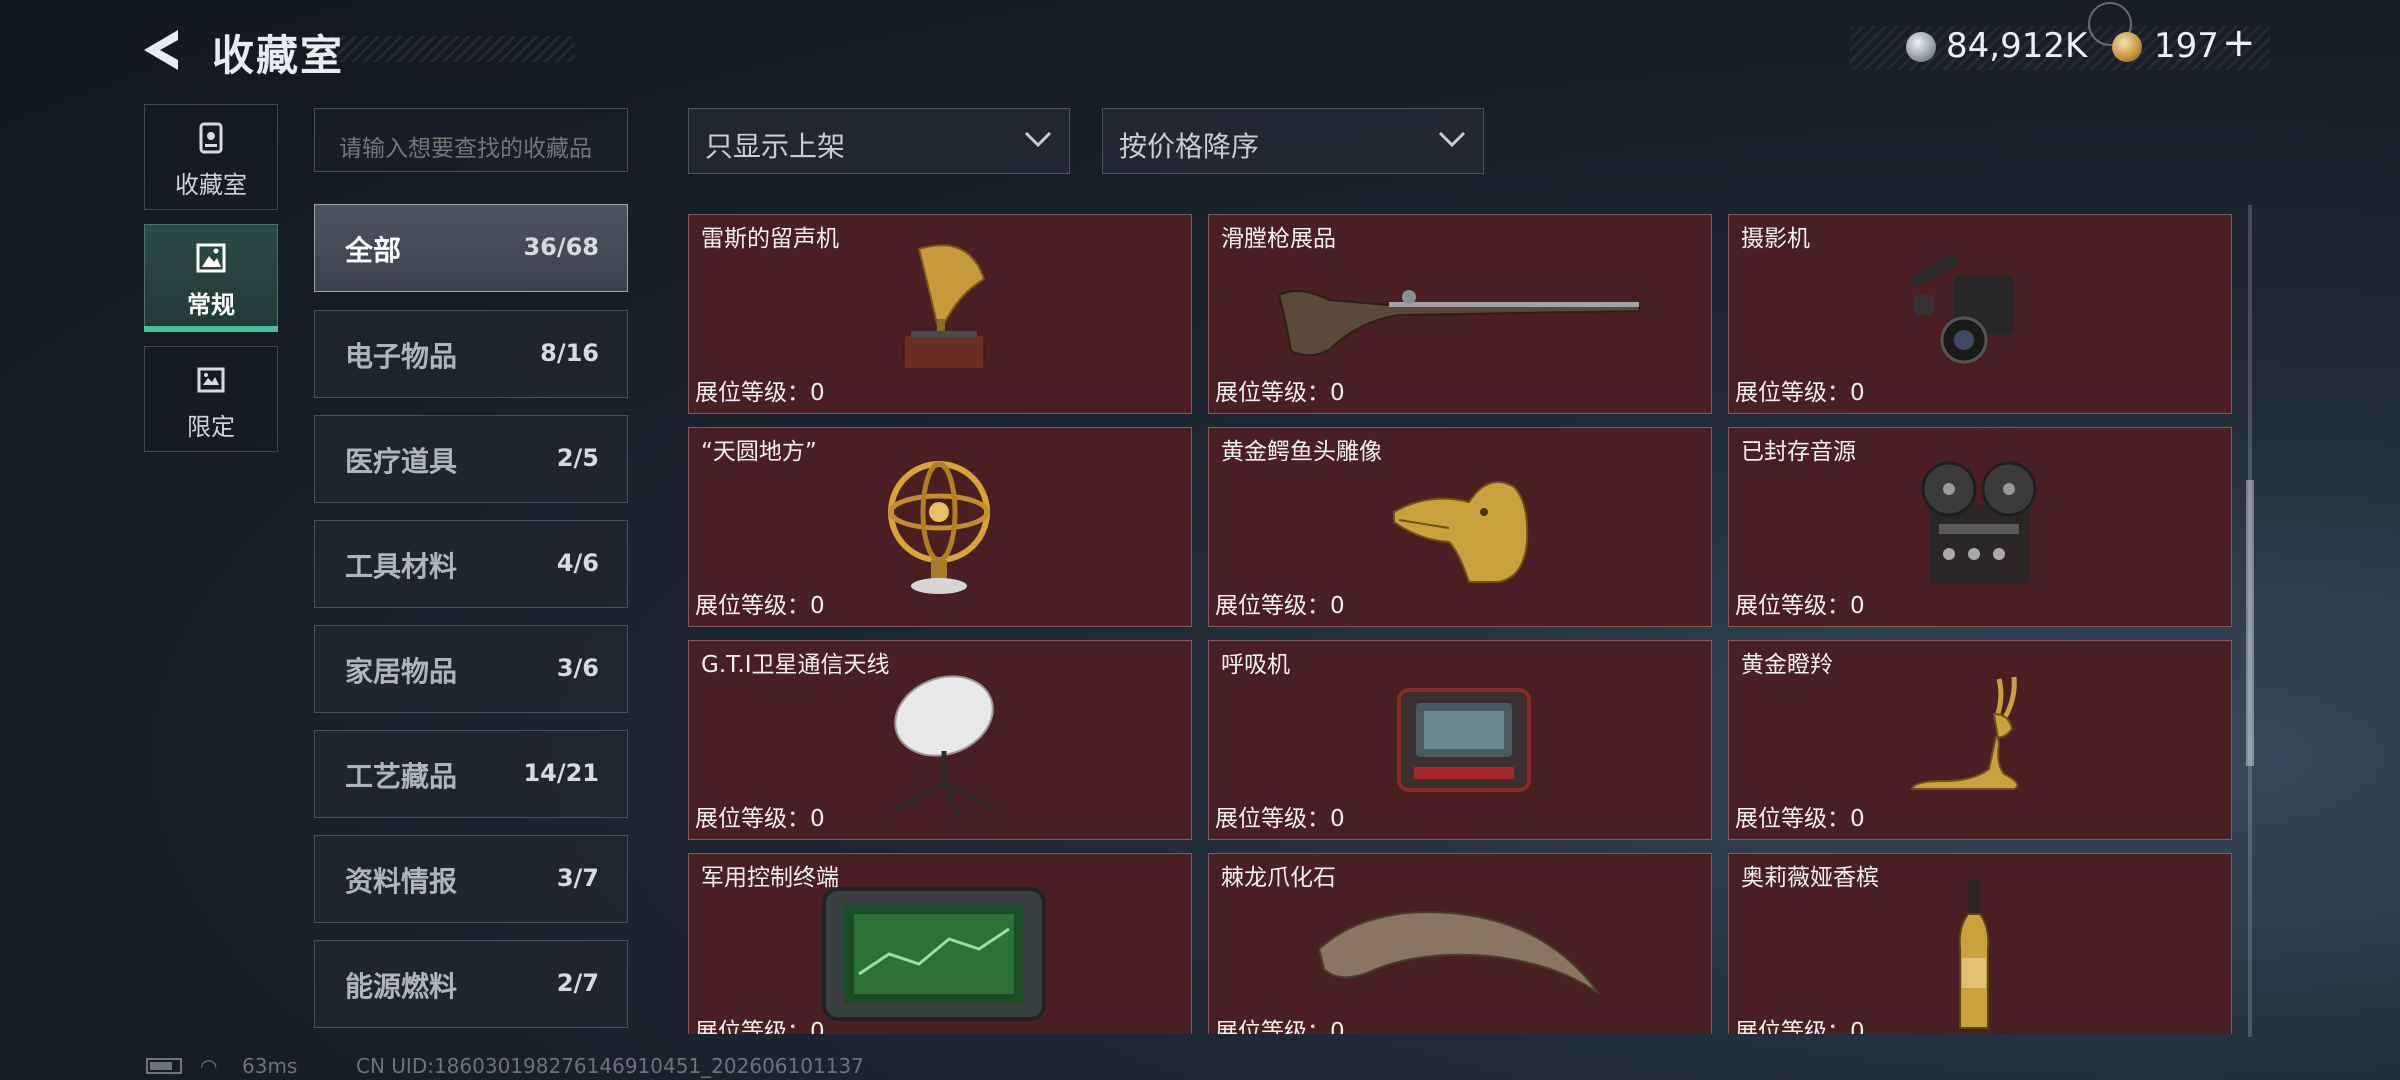 The image size is (2400, 1080). Describe the element at coordinates (1278, 878) in the screenshot. I see `item-name: 棘龙爪化石` at that location.